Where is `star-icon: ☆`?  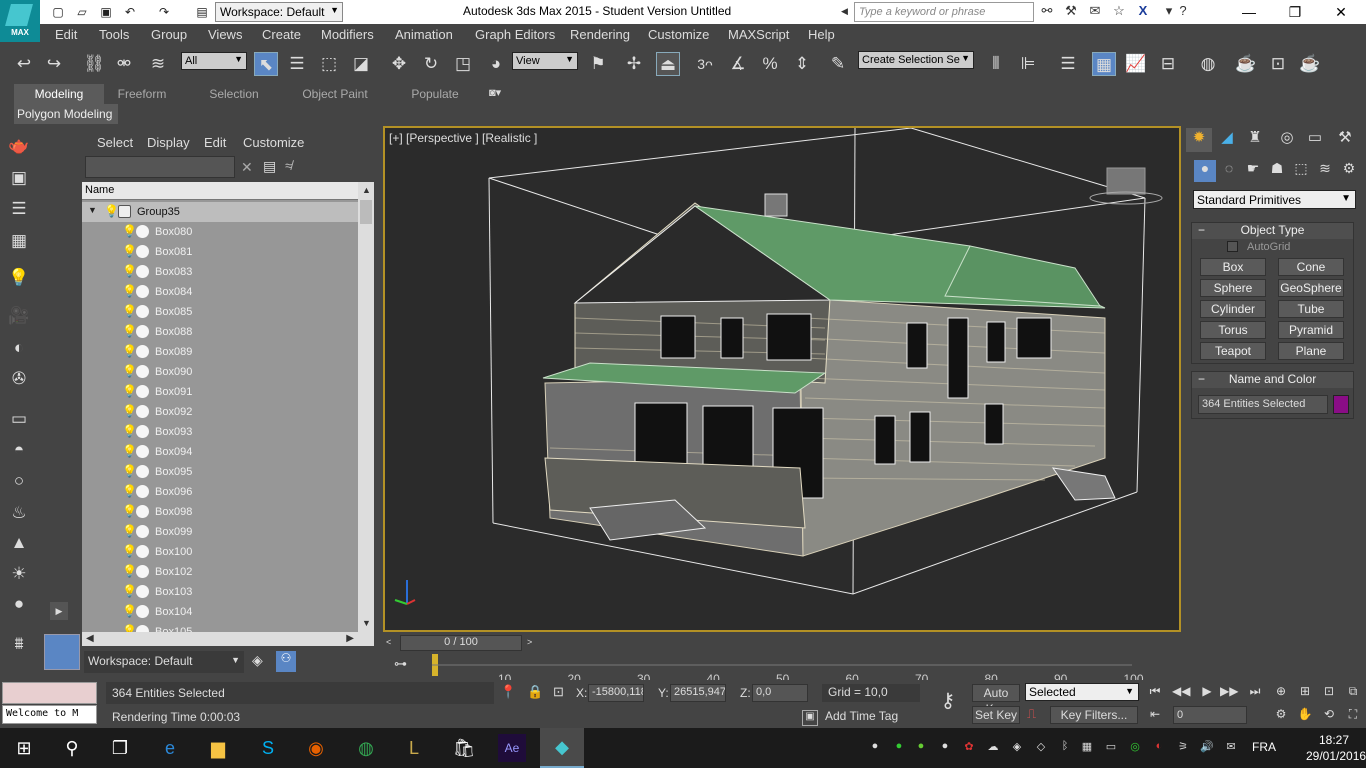
star-icon: ☆ is located at coordinates (1119, 12).